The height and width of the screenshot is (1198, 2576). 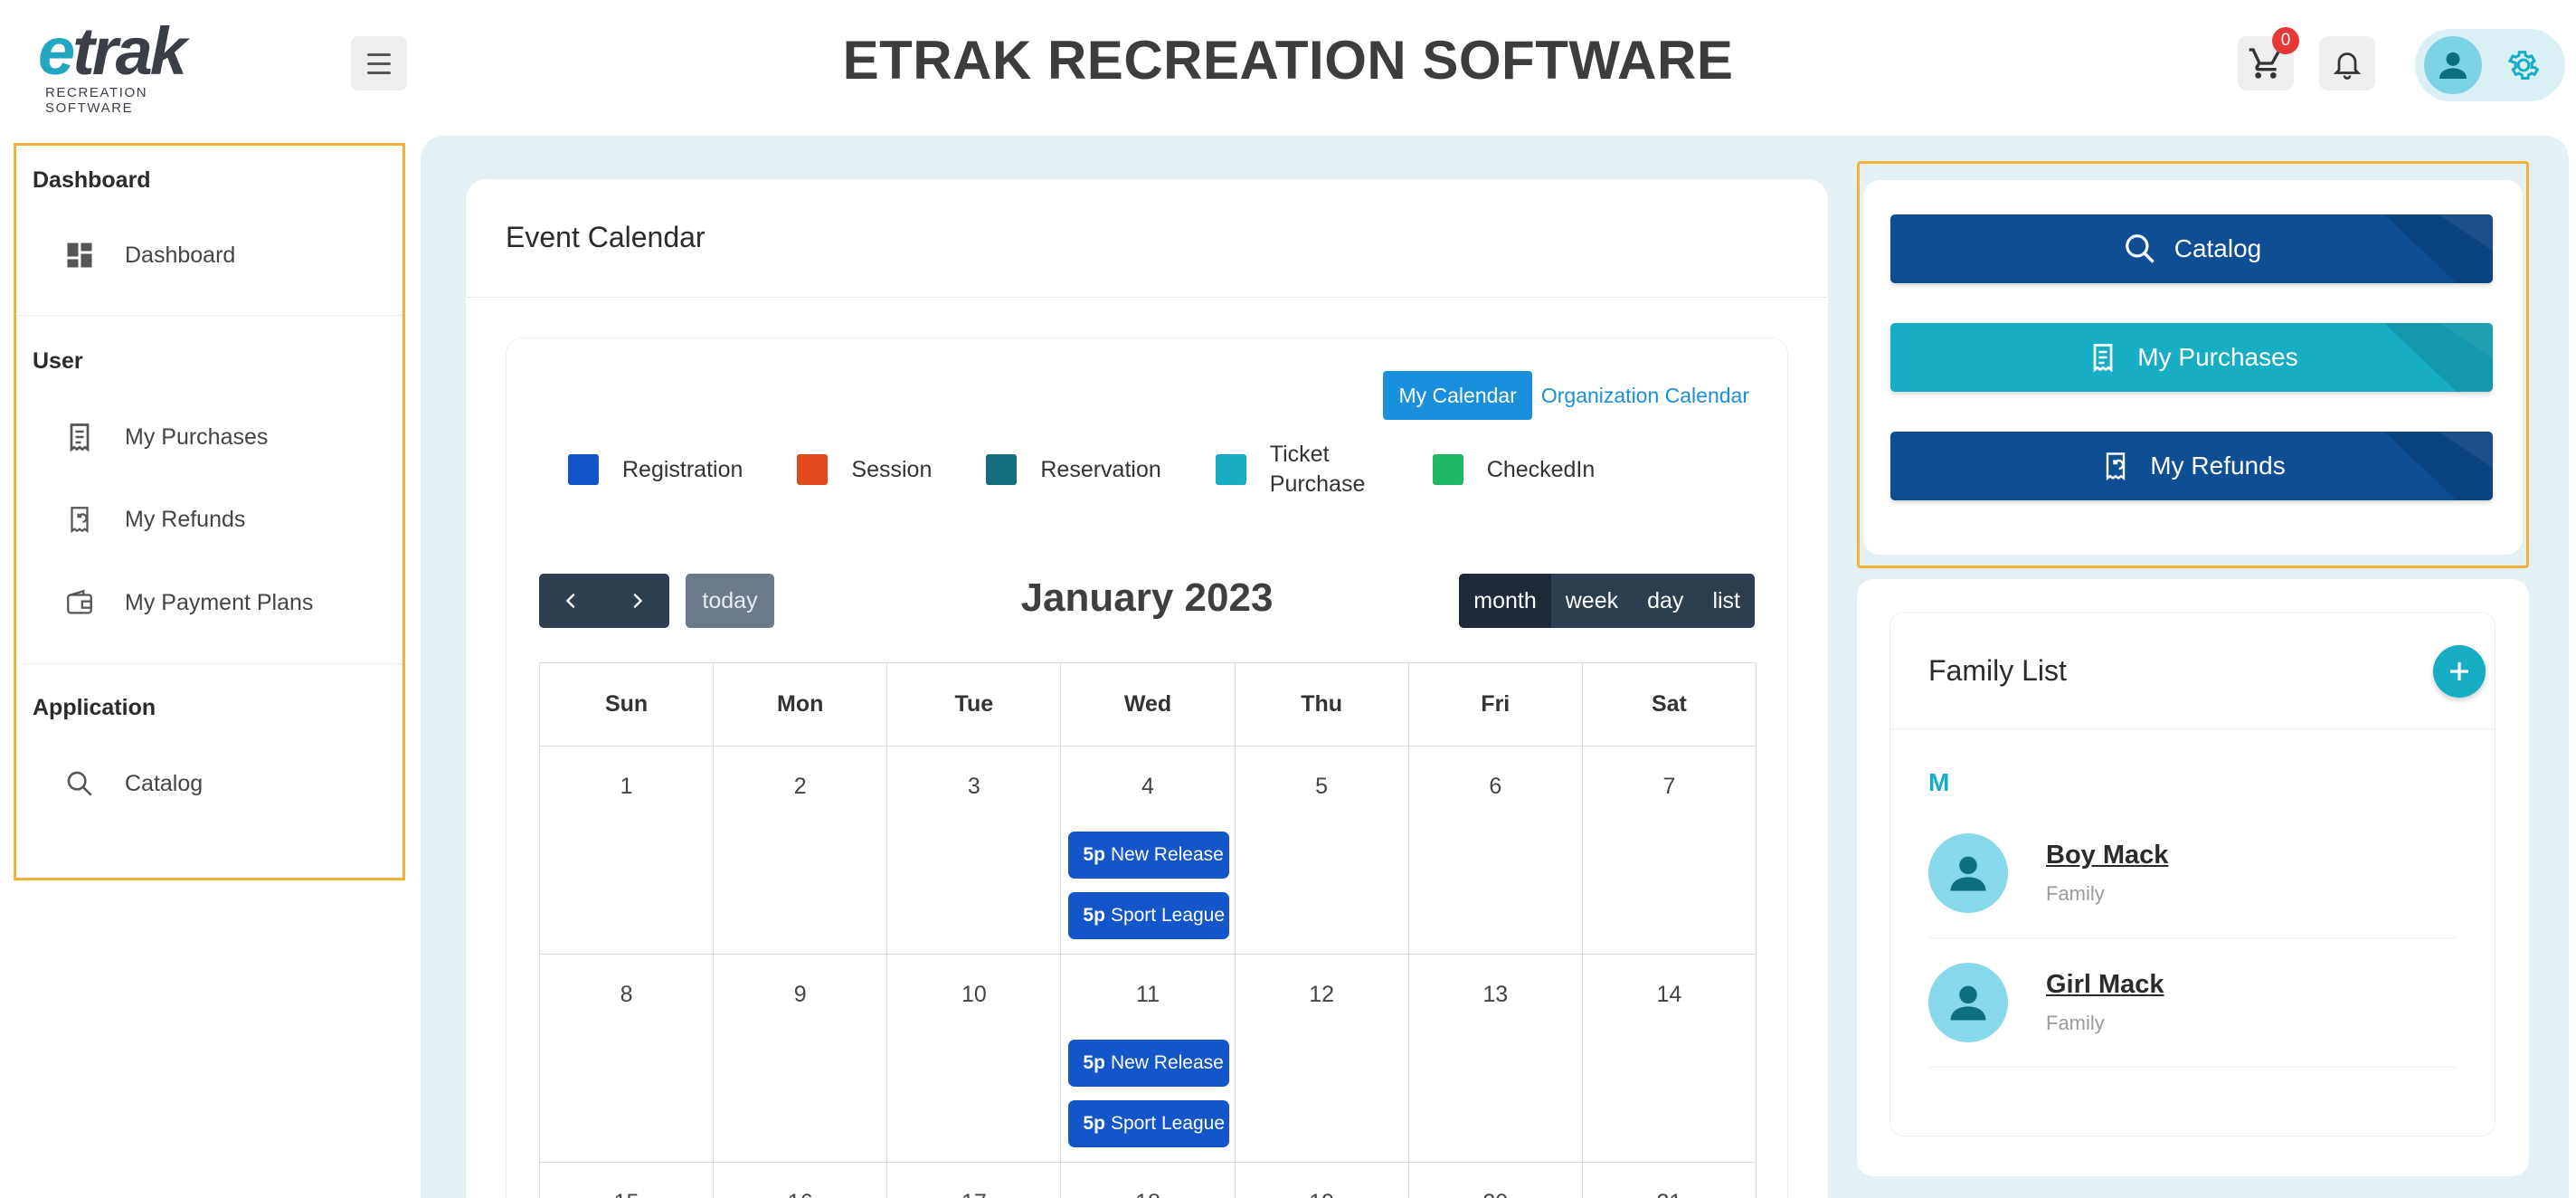 I want to click on calendar-day-cell: 17, so click(x=975, y=1180).